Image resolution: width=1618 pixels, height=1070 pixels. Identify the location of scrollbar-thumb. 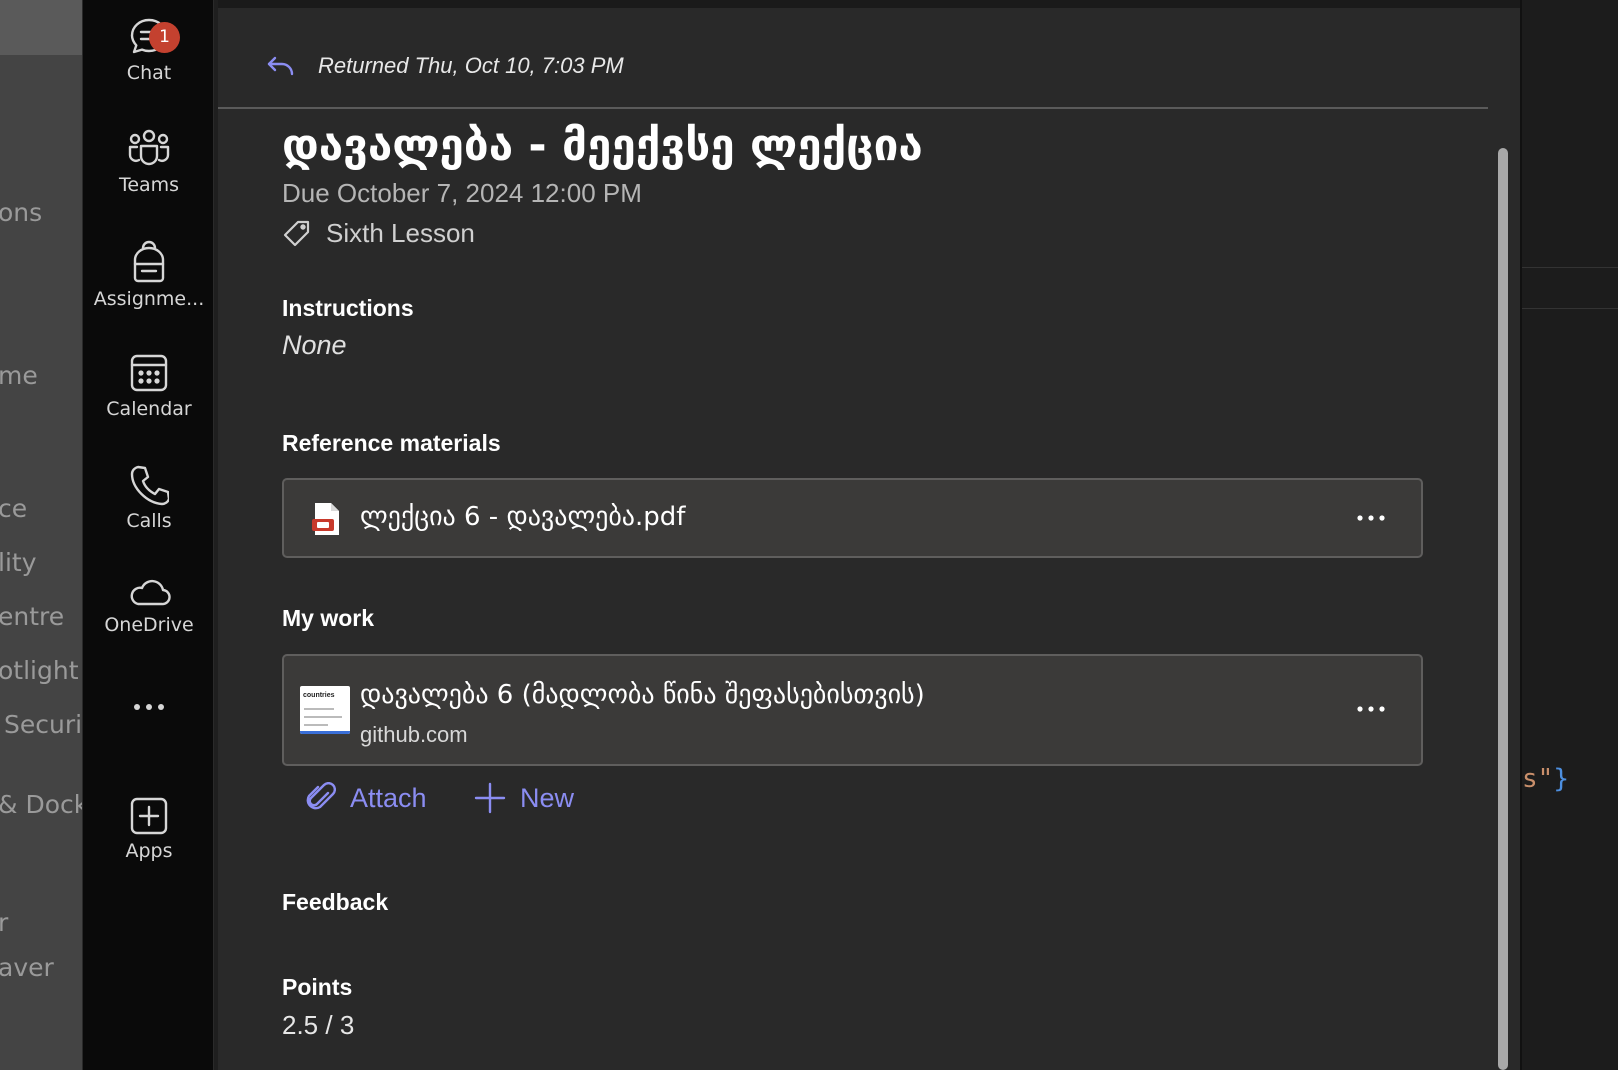
(1503, 609).